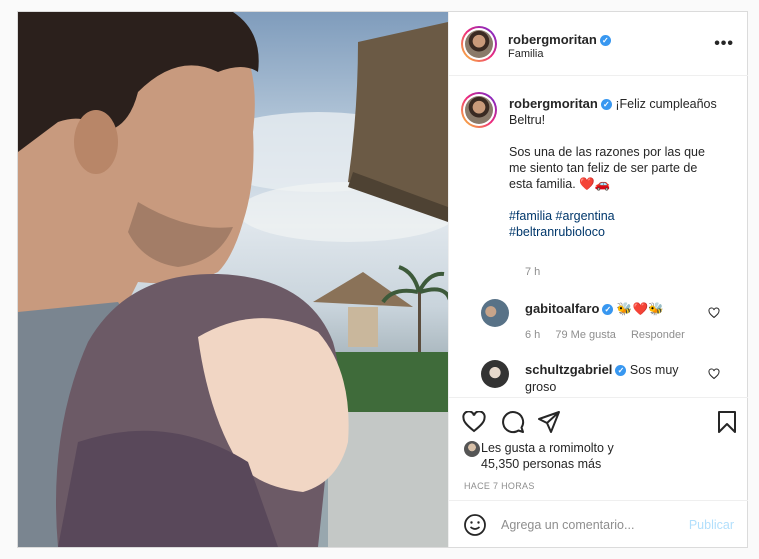  I want to click on post-header: robergmoritan ✓ Familia •••, so click(598, 44).